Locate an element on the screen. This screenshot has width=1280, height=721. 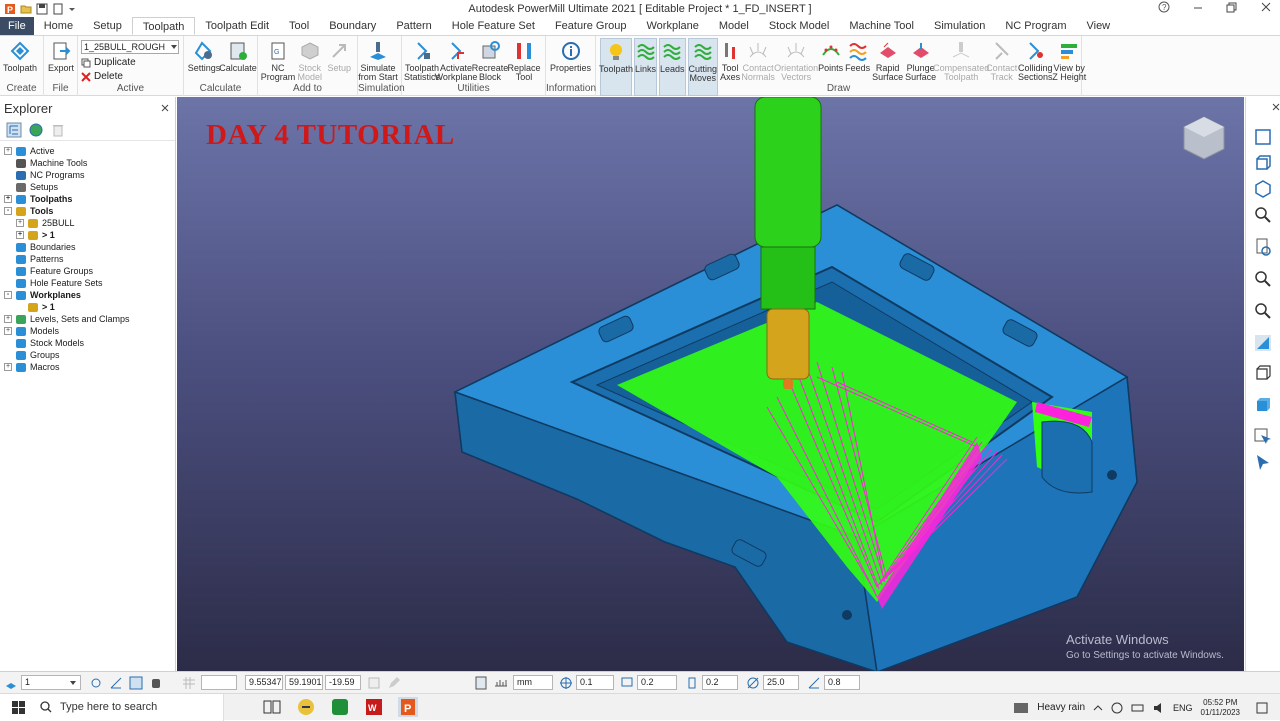
tab-machine-tool: Machine Tool is located at coordinates (881, 26).